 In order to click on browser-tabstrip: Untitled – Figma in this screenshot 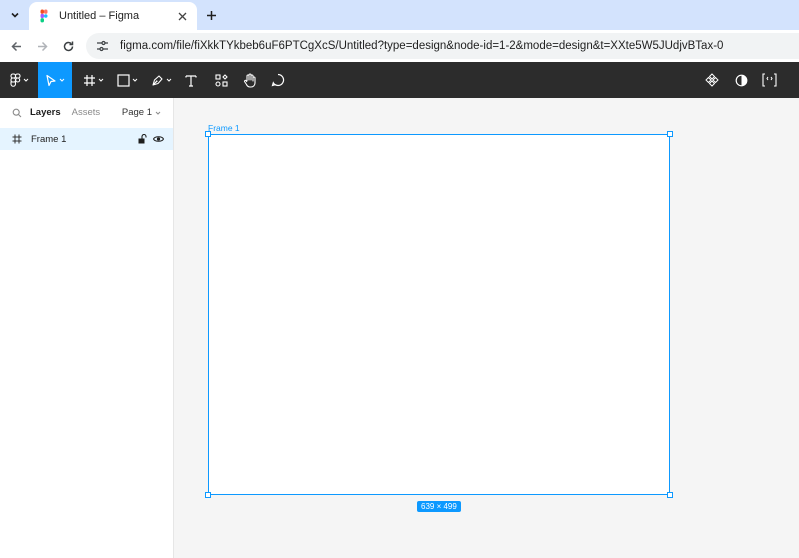, I will do `click(399, 15)`.